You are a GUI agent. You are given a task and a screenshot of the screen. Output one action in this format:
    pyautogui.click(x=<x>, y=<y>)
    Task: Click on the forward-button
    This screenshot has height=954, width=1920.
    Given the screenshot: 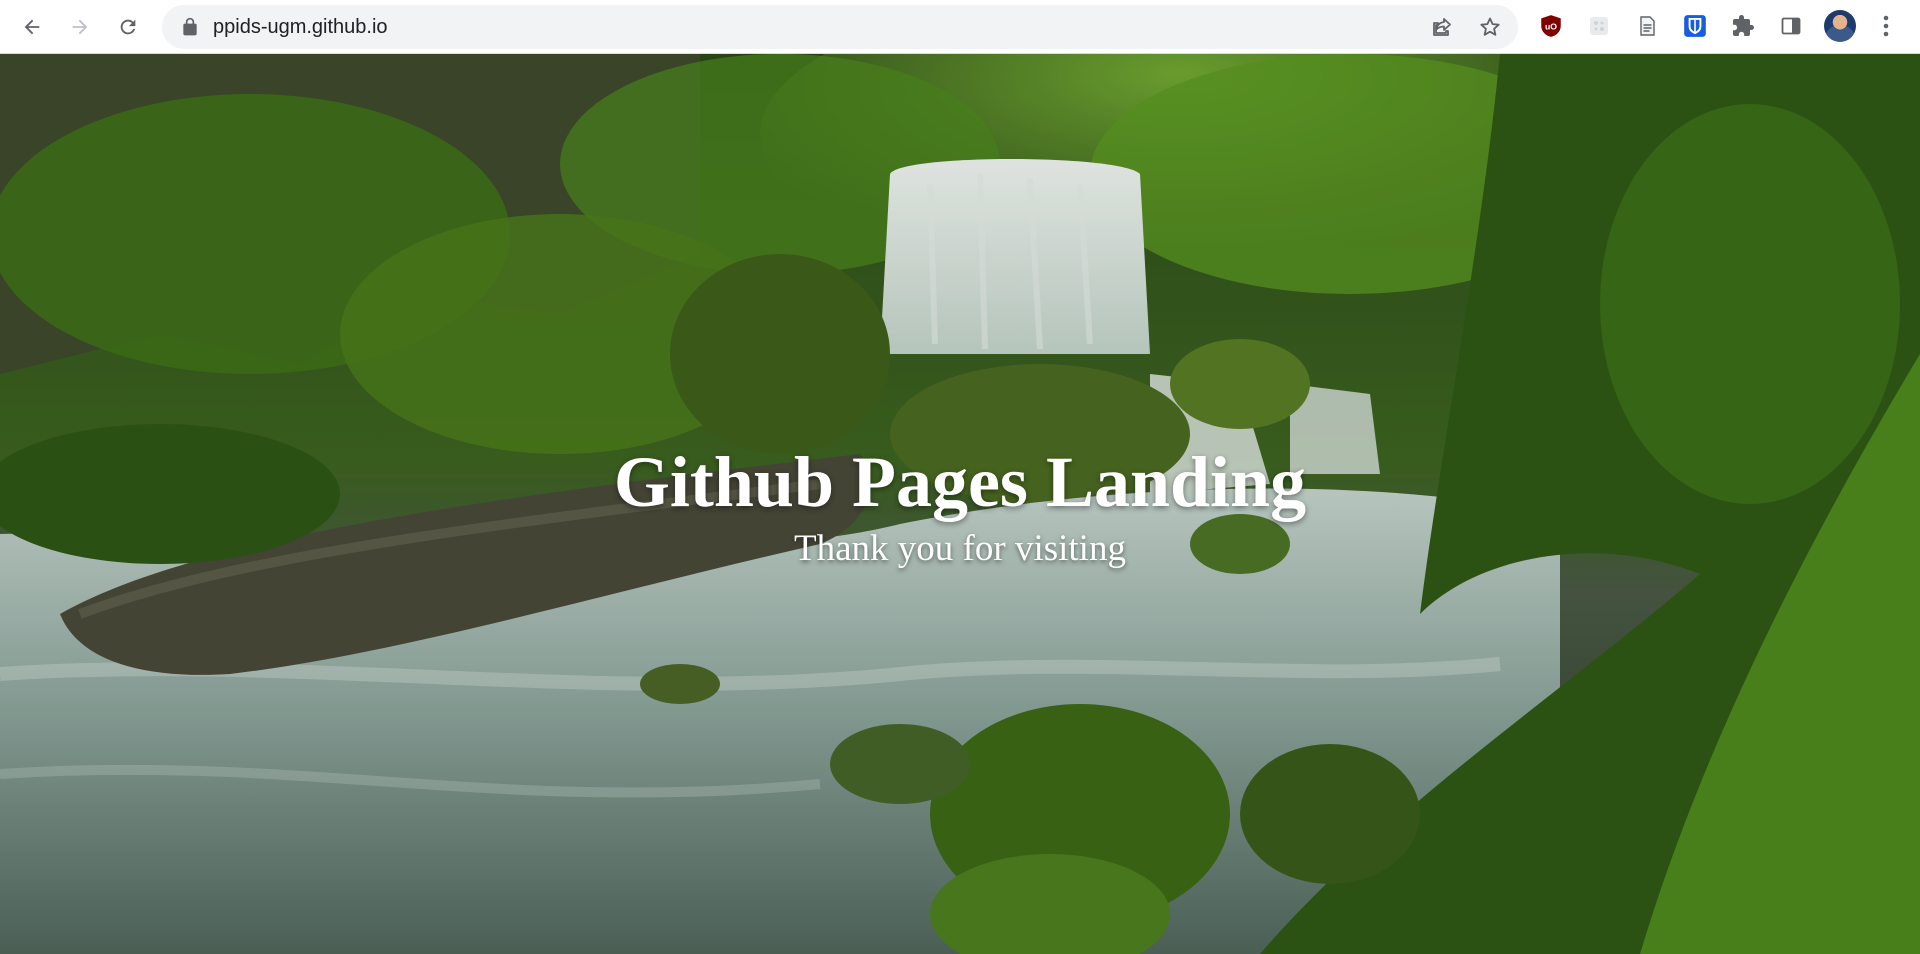 What is the action you would take?
    pyautogui.click(x=80, y=27)
    